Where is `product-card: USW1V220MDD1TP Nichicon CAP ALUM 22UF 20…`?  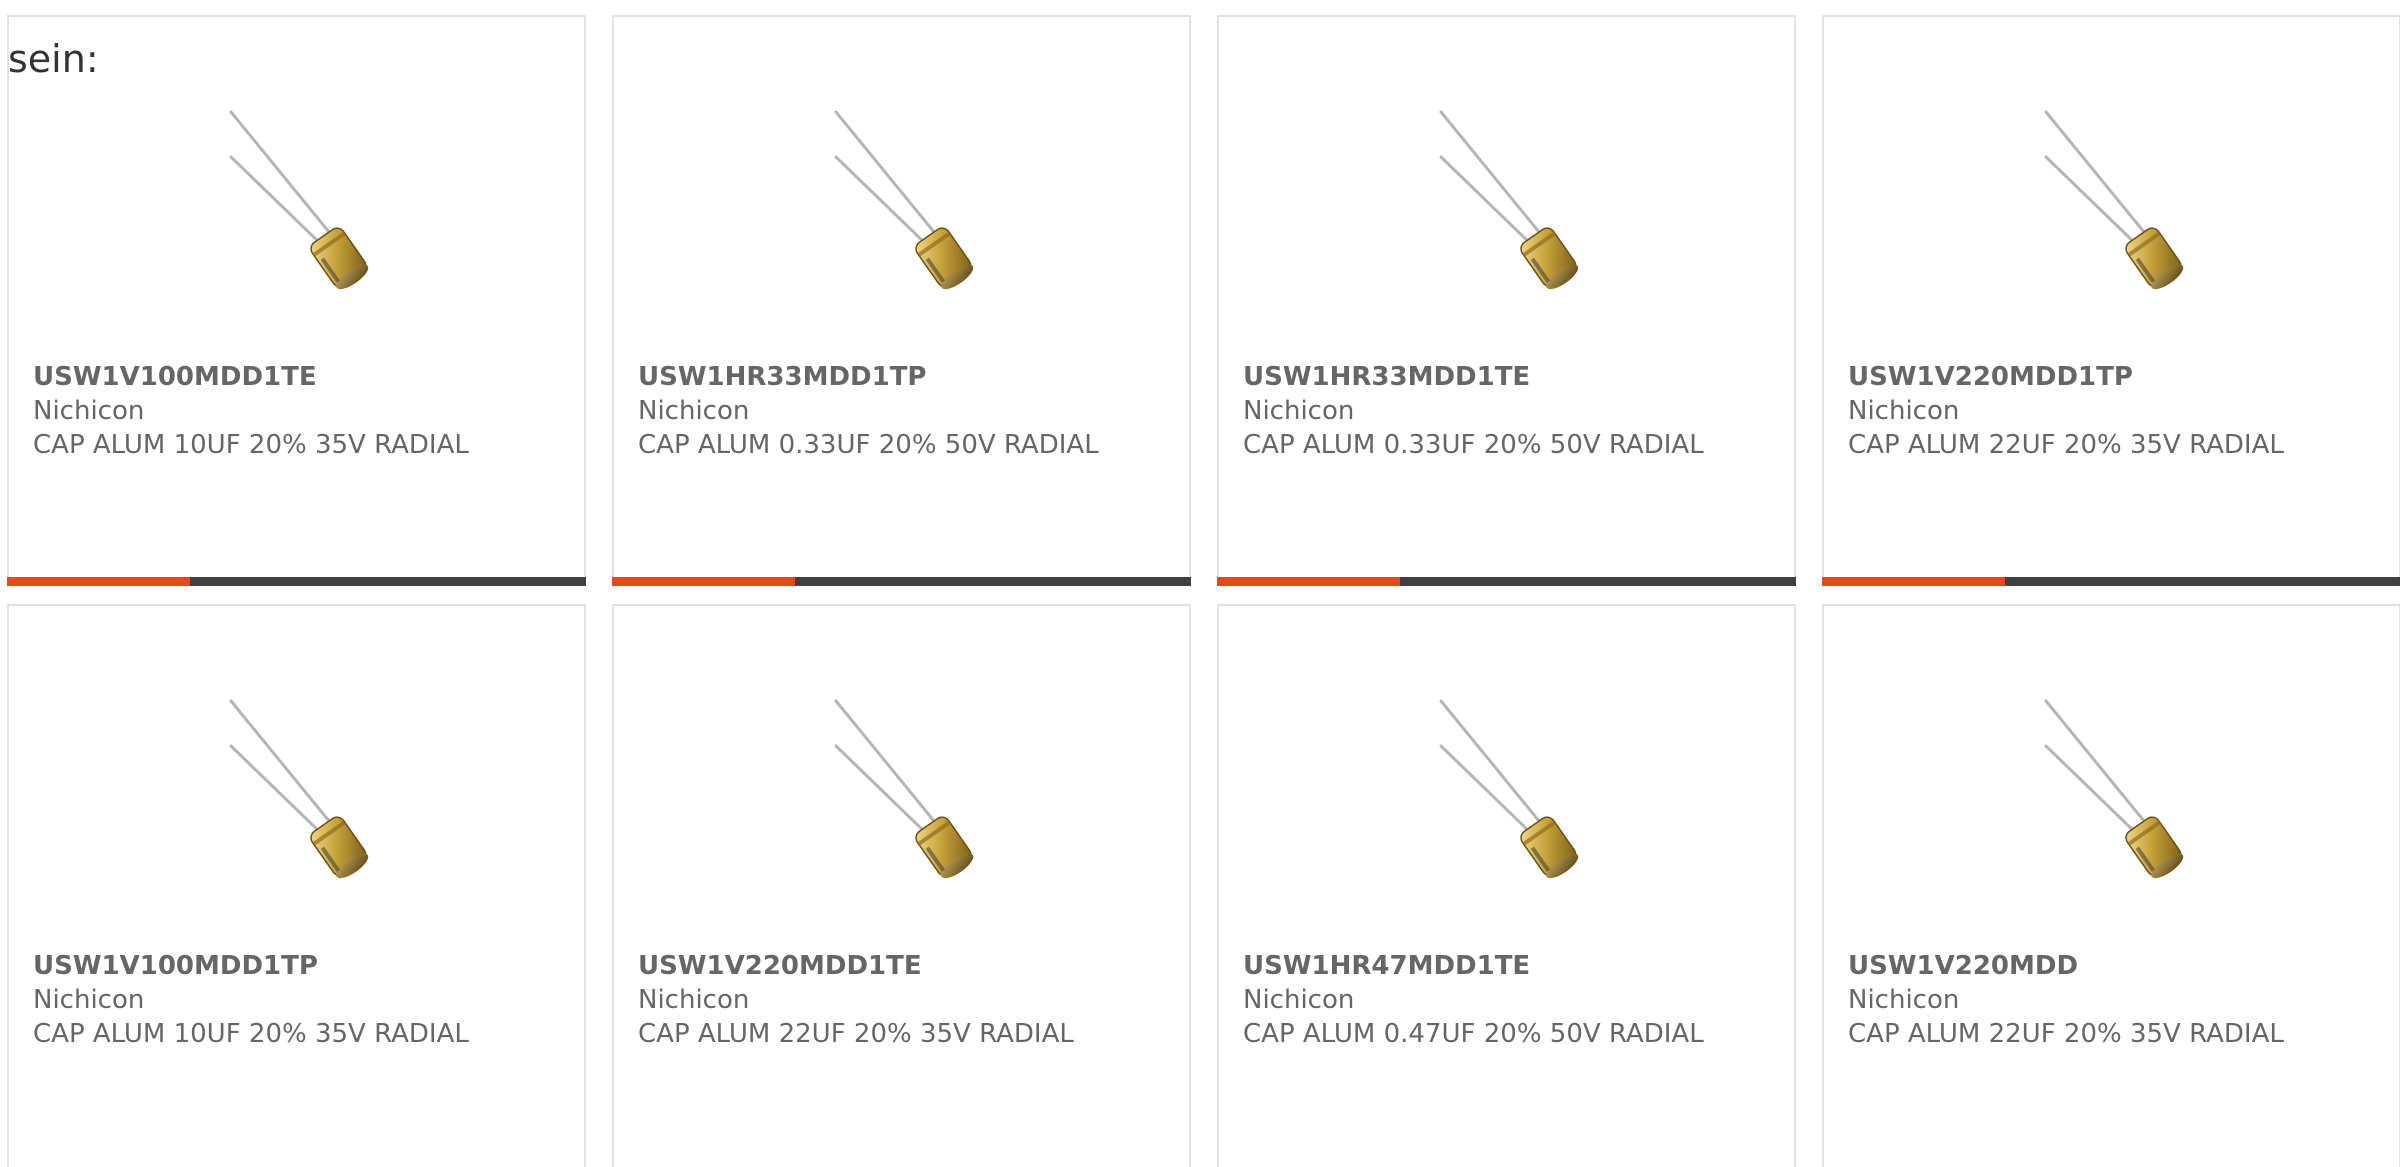
product-card: USW1V220MDD1TP Nichicon CAP ALUM 22UF 20… is located at coordinates (2111, 300).